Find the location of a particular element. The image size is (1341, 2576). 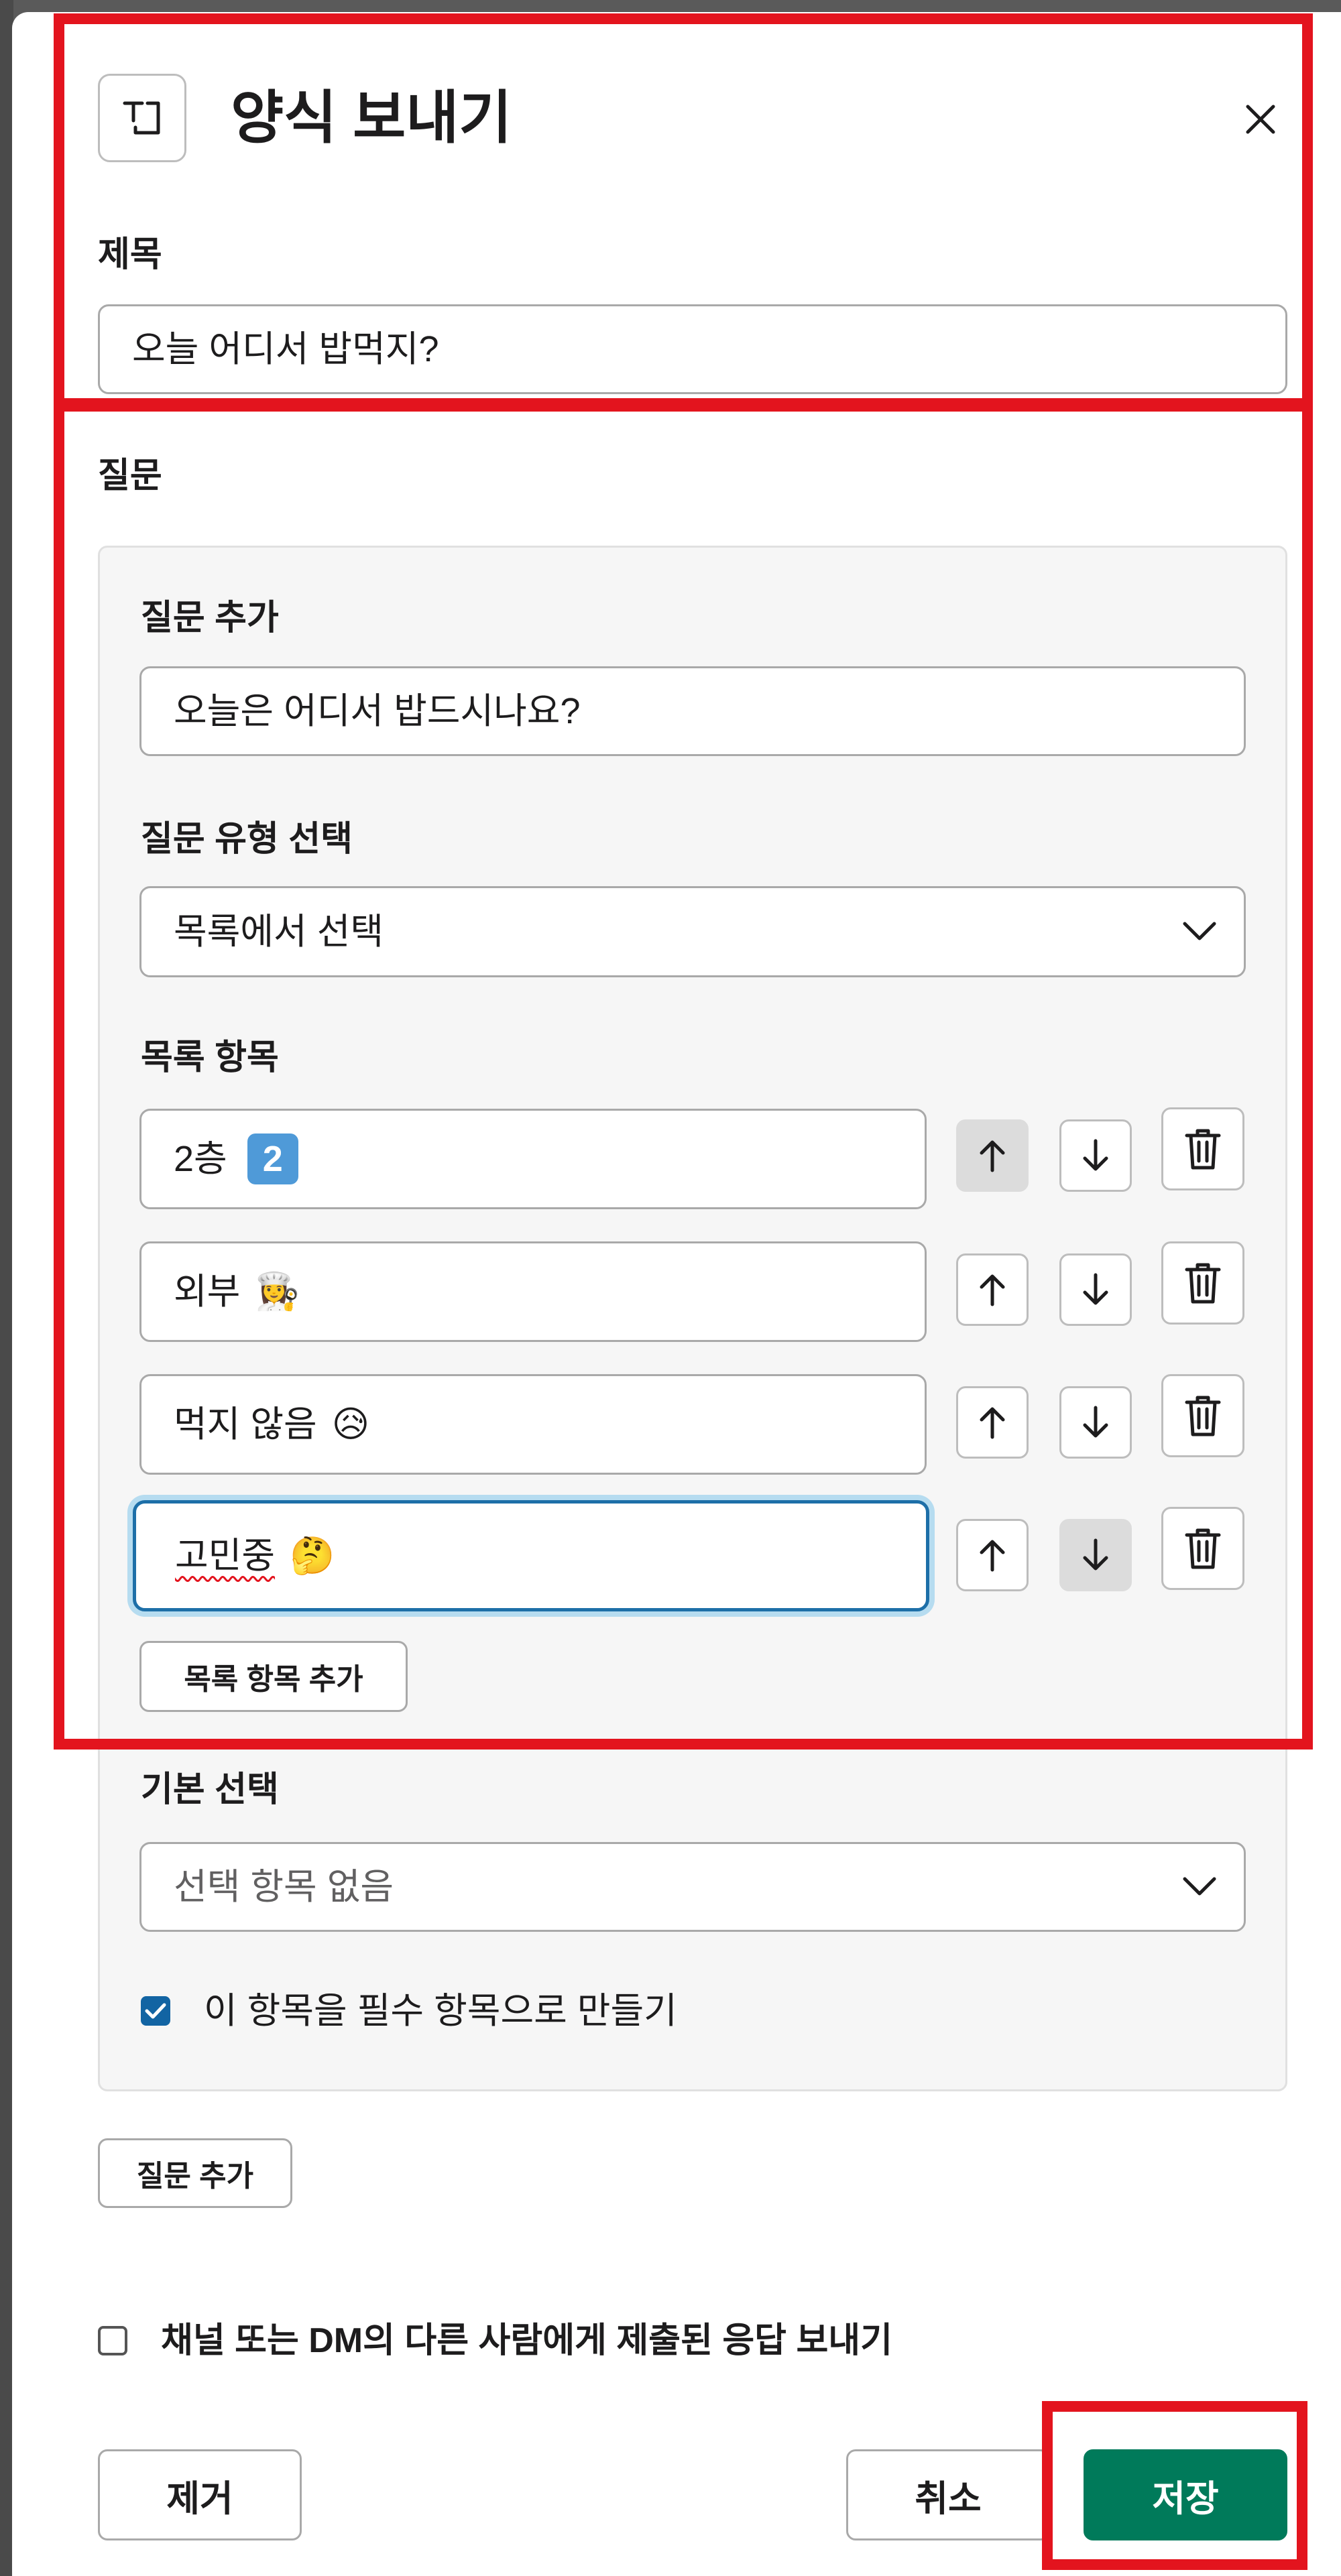

list-item-input: 외부 👩‍🍳 is located at coordinates (533, 1292).